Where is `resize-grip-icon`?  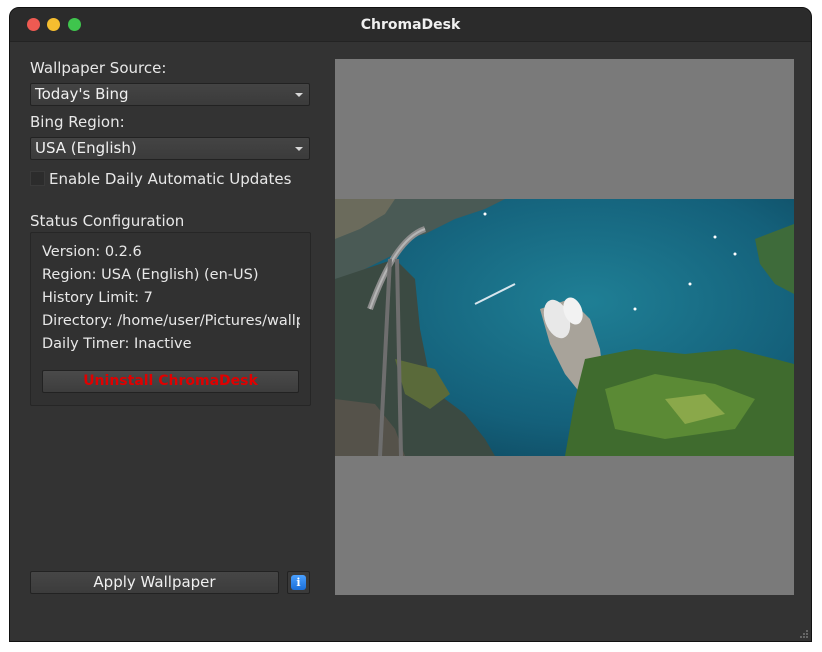
resize-grip-icon is located at coordinates (804, 634).